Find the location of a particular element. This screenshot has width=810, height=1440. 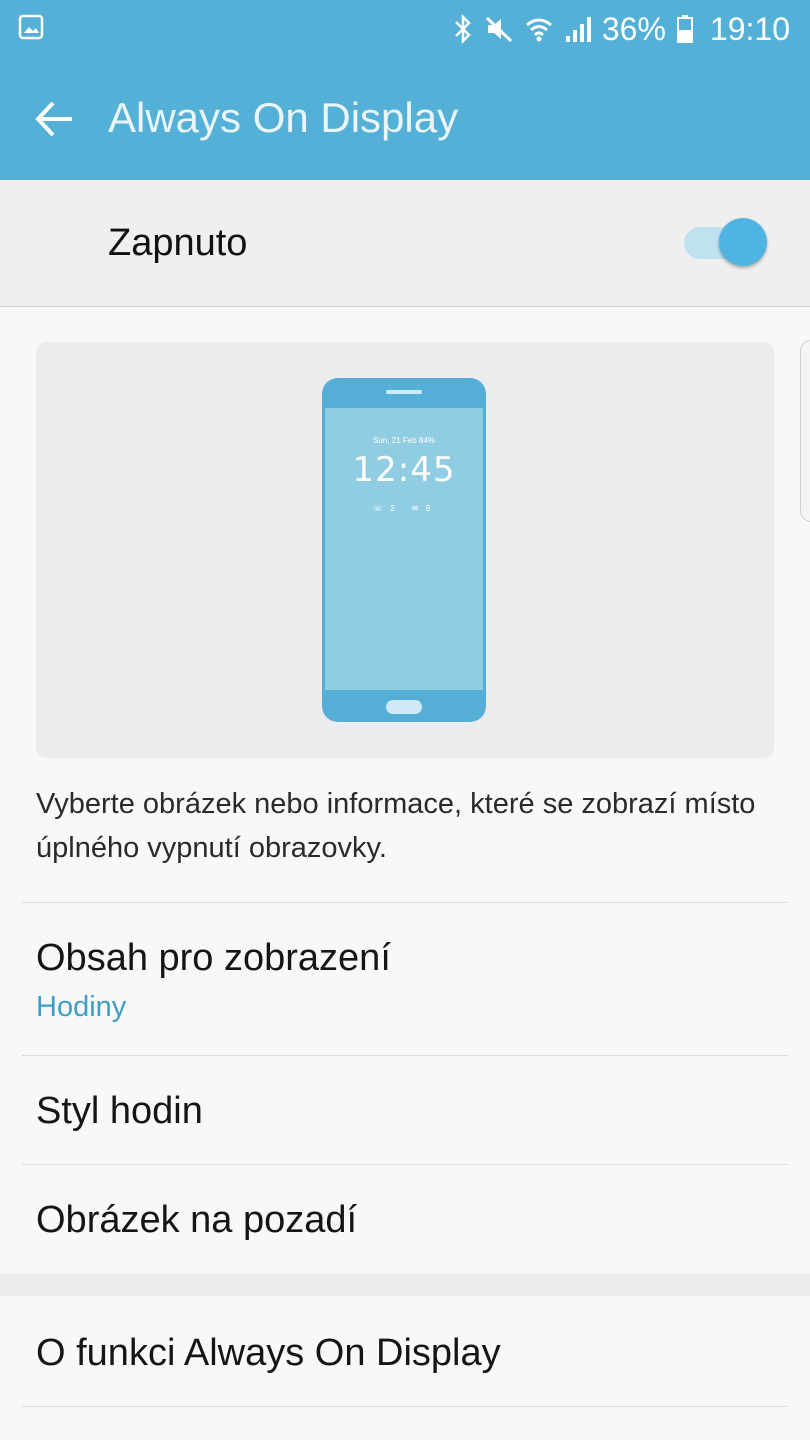

message-icon: ✉ 6 is located at coordinates (421, 508).